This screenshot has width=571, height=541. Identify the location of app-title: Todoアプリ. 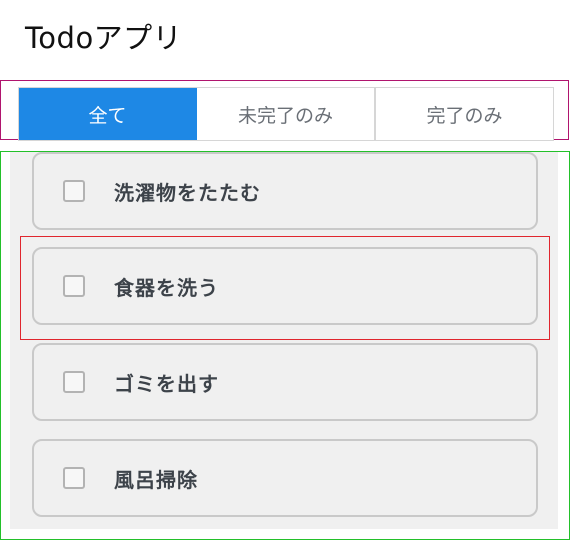
(104, 38).